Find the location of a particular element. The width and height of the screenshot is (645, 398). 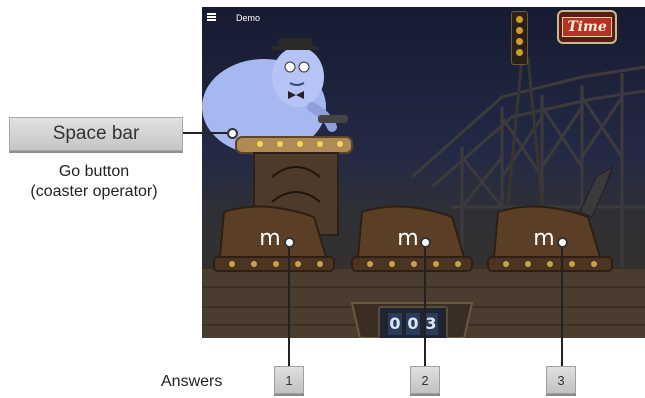

demo-label: Demo is located at coordinates (248, 18).